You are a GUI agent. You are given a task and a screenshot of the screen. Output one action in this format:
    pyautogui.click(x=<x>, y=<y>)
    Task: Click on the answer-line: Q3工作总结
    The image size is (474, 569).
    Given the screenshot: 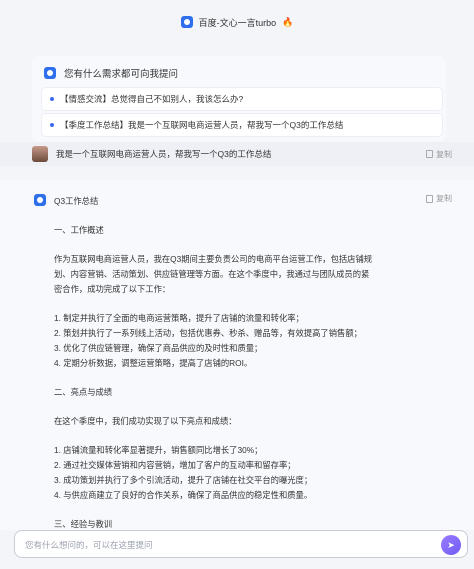 What is the action you would take?
    pyautogui.click(x=76, y=201)
    